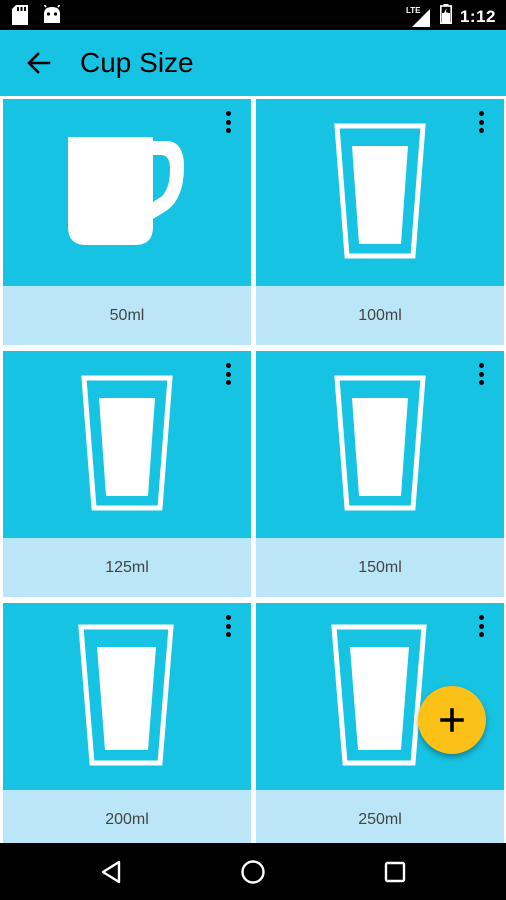 The image size is (506, 900). I want to click on nav-home-button, so click(253, 872).